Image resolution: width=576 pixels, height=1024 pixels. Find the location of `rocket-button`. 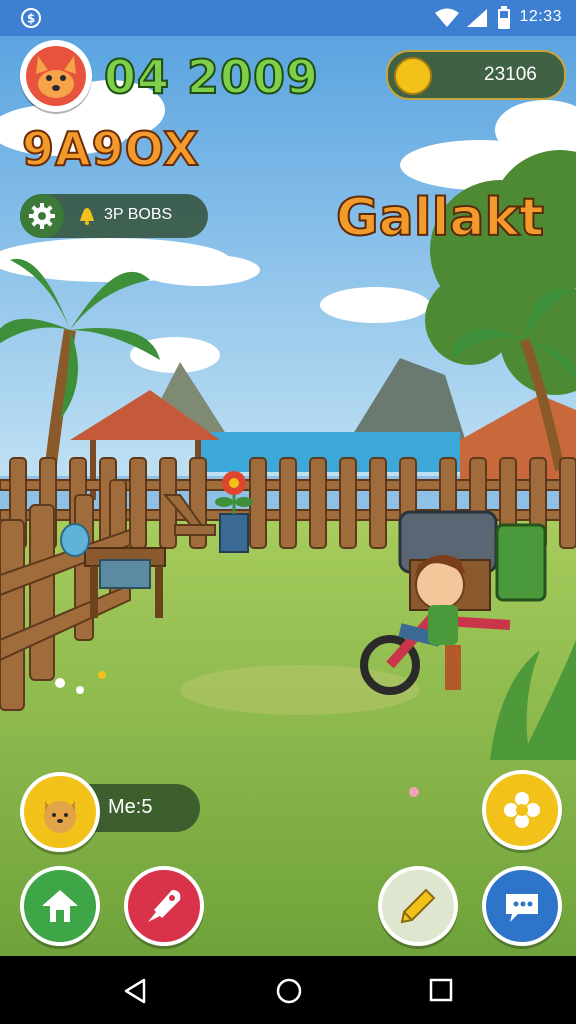

rocket-button is located at coordinates (164, 906).